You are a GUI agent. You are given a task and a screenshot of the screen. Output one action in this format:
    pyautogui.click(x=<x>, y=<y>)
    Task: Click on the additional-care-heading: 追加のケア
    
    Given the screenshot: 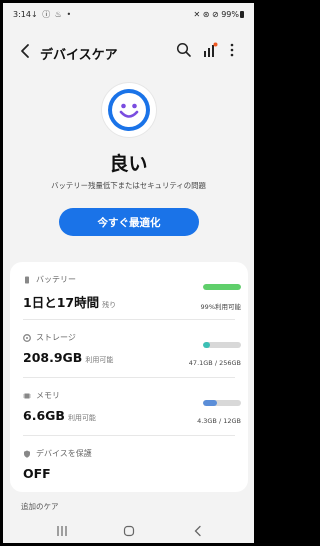 What is the action you would take?
    pyautogui.click(x=40, y=506)
    